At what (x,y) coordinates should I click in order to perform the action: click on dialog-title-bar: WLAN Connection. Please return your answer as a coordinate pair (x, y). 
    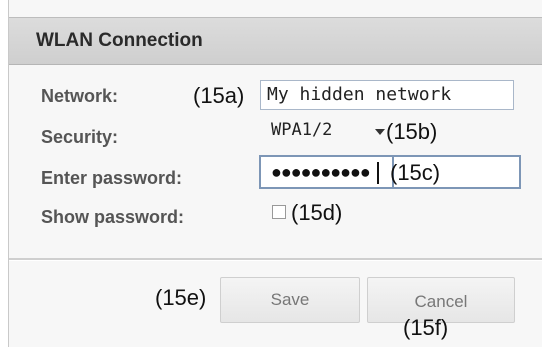
    Looking at the image, I should click on (275, 41).